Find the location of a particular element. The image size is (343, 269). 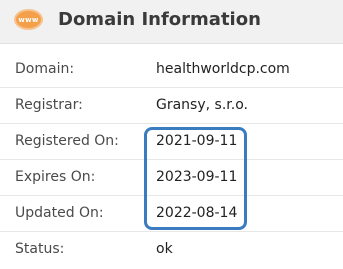

registrar-value: Gransy, s.r.o. is located at coordinates (202, 105).